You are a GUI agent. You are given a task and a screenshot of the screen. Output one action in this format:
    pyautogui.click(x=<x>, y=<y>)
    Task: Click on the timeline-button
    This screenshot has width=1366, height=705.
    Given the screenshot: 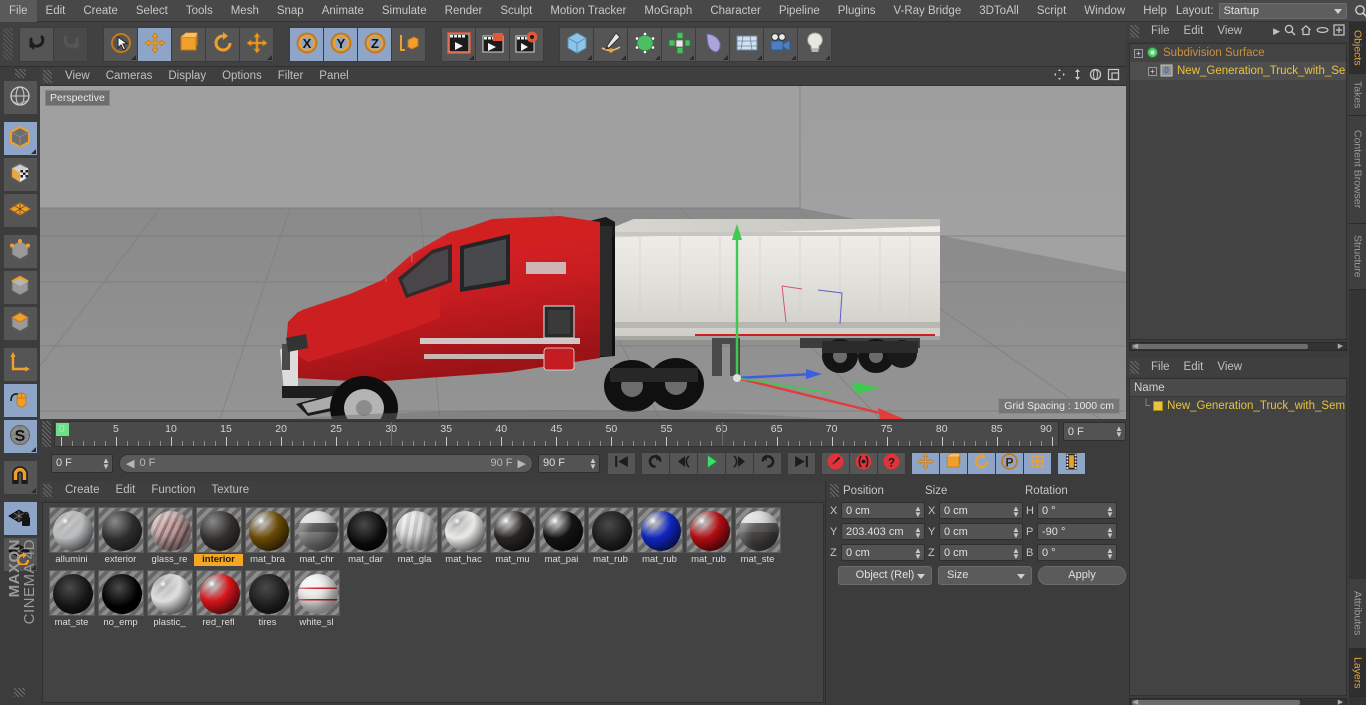 What is the action you would take?
    pyautogui.click(x=1071, y=463)
    